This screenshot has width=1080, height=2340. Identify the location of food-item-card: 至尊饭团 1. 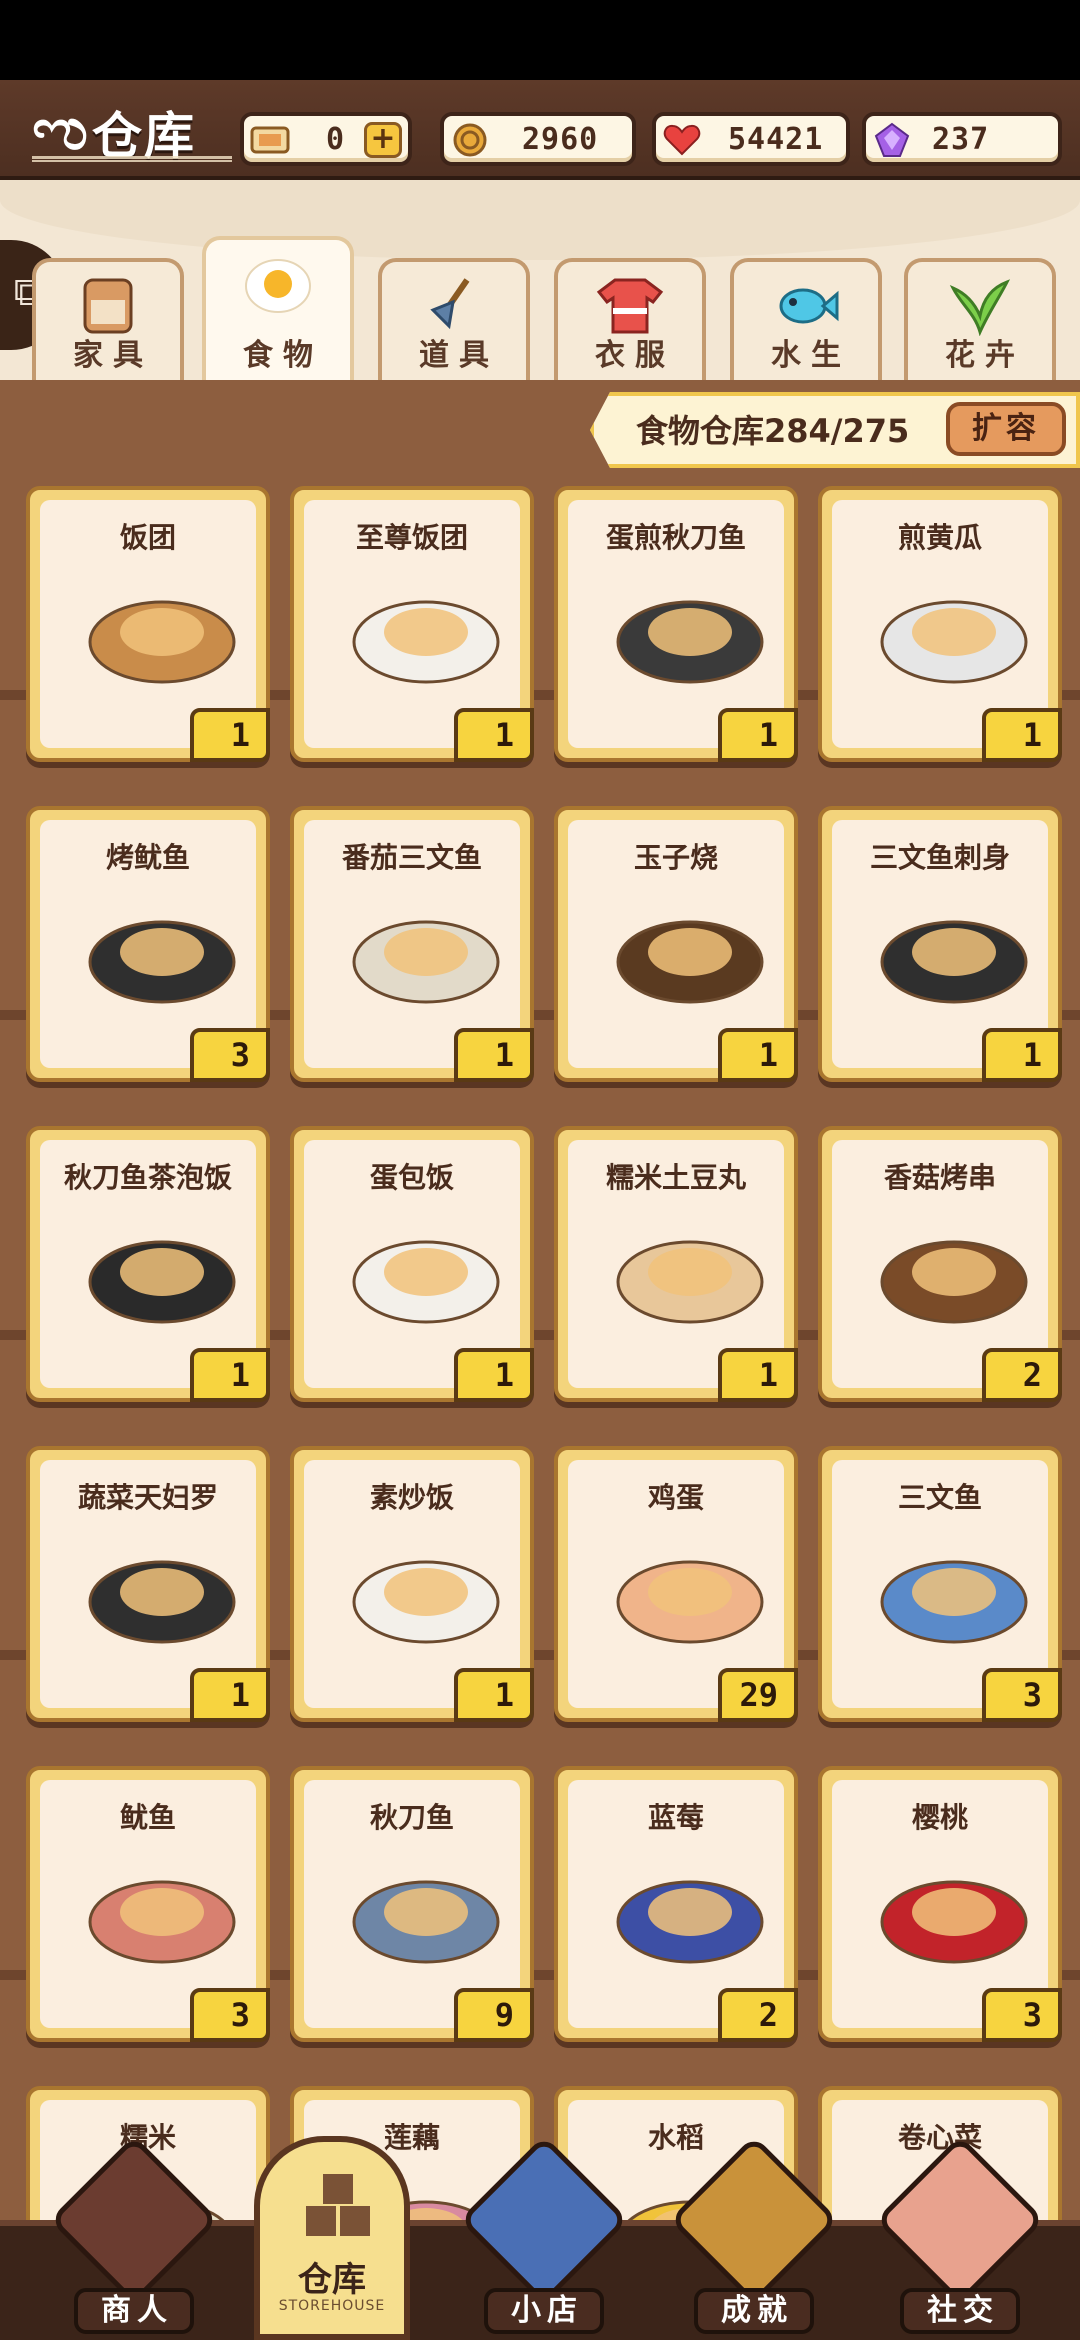
(412, 624).